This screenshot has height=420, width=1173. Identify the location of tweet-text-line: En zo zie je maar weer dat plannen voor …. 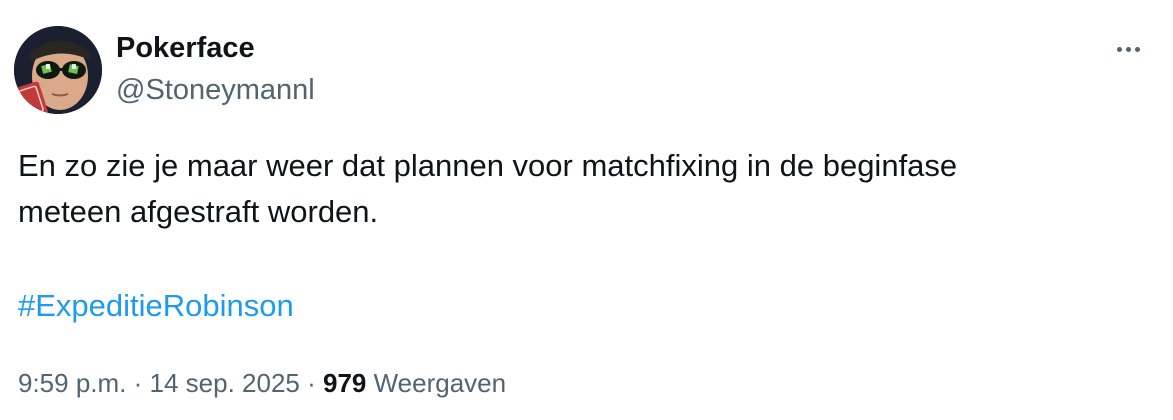
(488, 165).